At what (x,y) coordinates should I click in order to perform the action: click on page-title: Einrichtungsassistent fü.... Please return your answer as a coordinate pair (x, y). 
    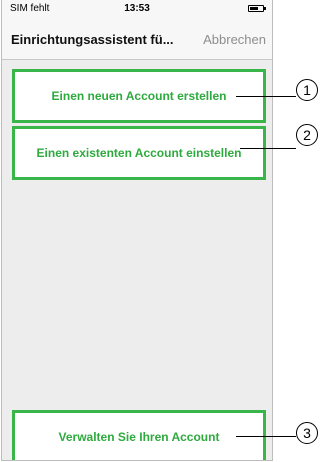
    Looking at the image, I should click on (92, 39).